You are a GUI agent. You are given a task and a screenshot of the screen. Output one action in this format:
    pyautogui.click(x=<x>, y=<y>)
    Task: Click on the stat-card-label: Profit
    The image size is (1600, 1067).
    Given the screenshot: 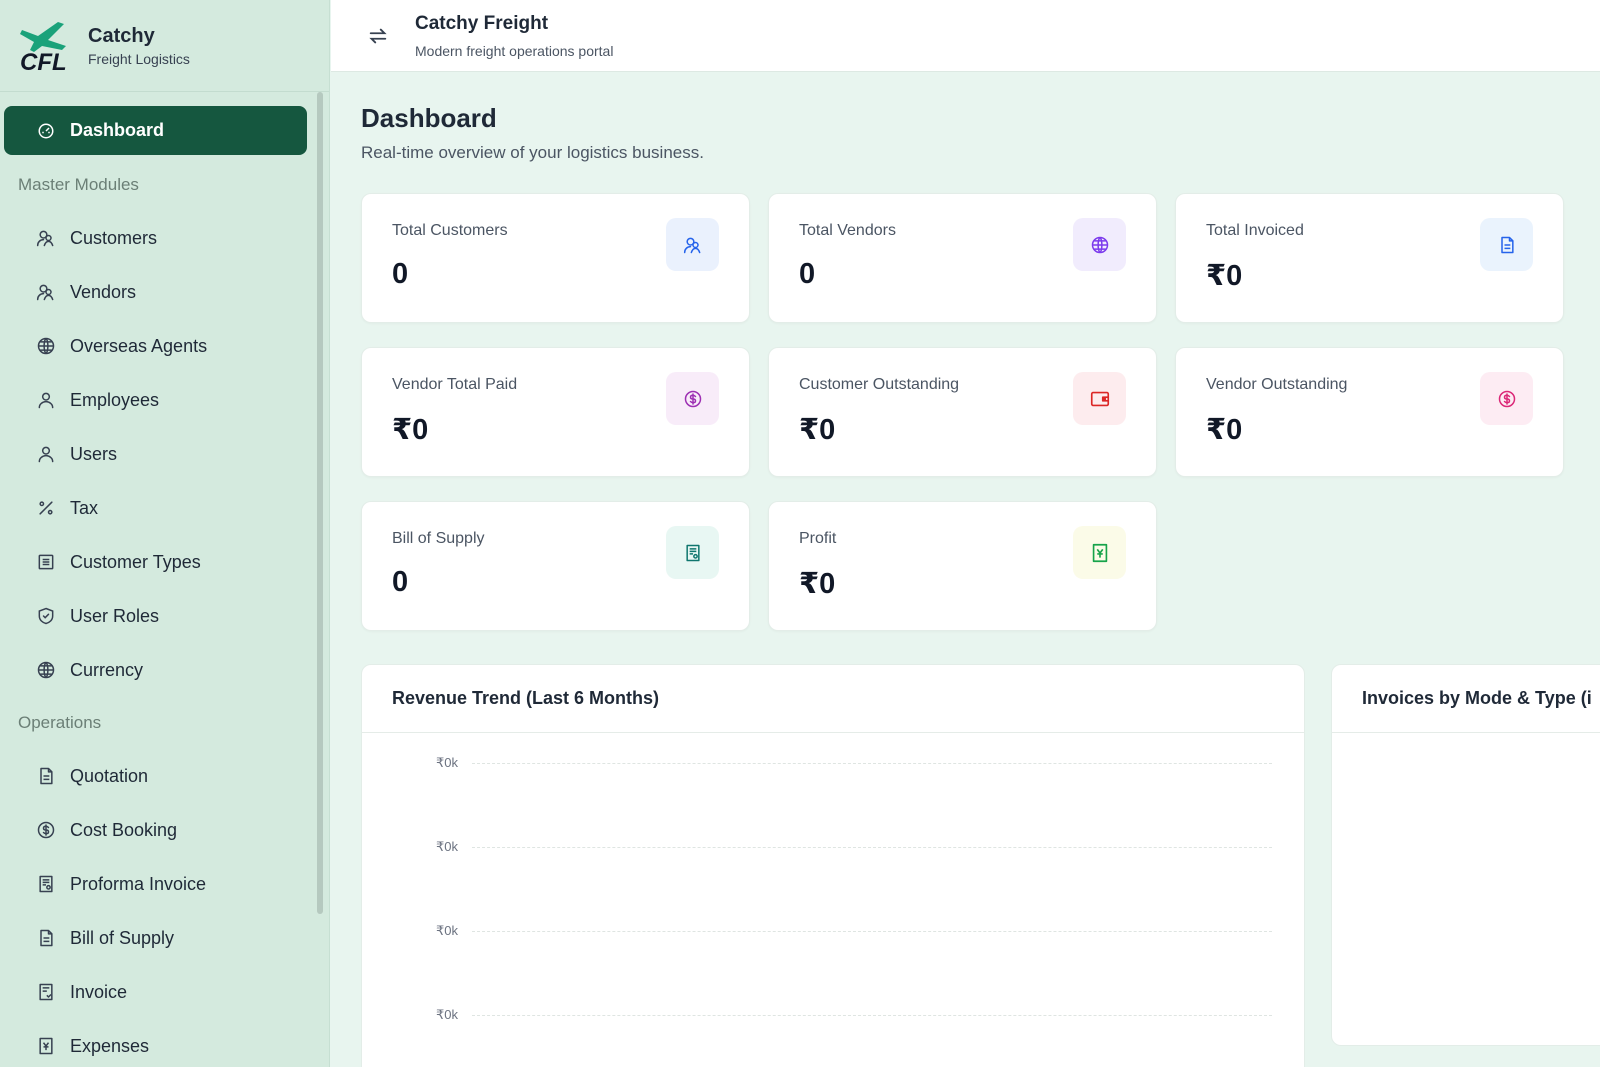 What is the action you would take?
    pyautogui.click(x=818, y=538)
    